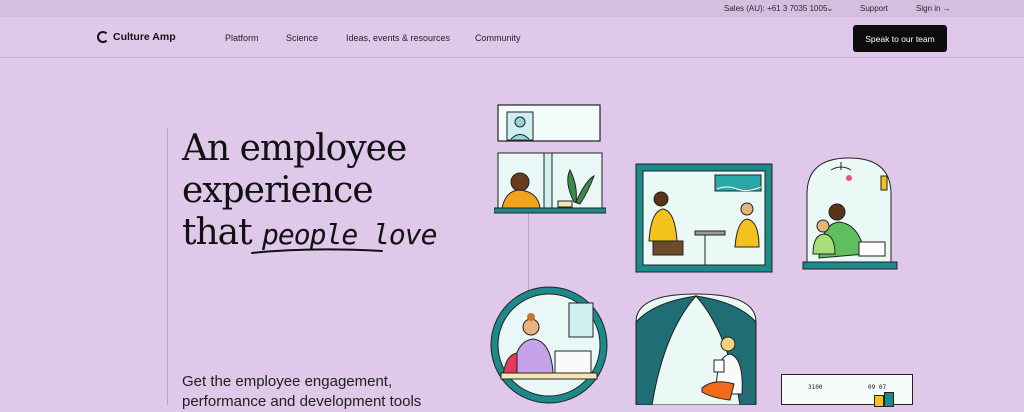 The width and height of the screenshot is (1024, 412). Describe the element at coordinates (815, 387) in the screenshot. I see `panel-text: 3100` at that location.